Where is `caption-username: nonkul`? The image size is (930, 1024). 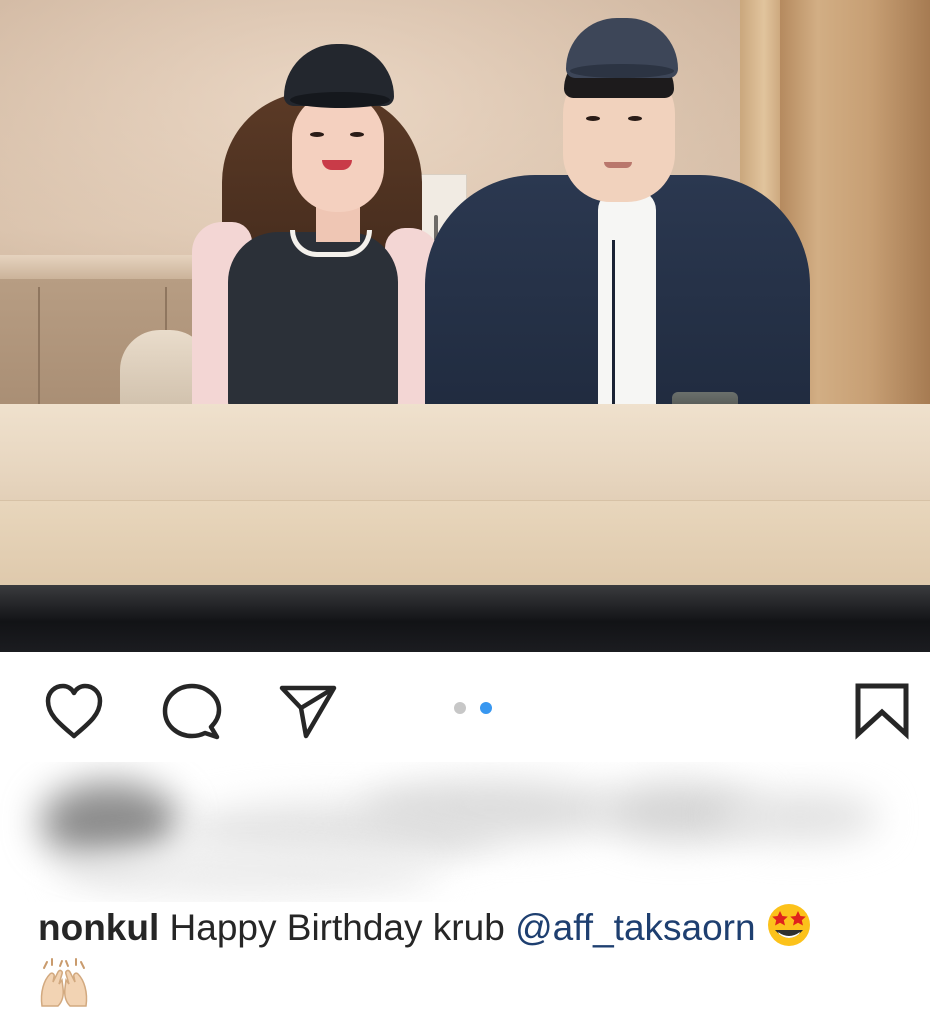 caption-username: nonkul is located at coordinates (98, 927).